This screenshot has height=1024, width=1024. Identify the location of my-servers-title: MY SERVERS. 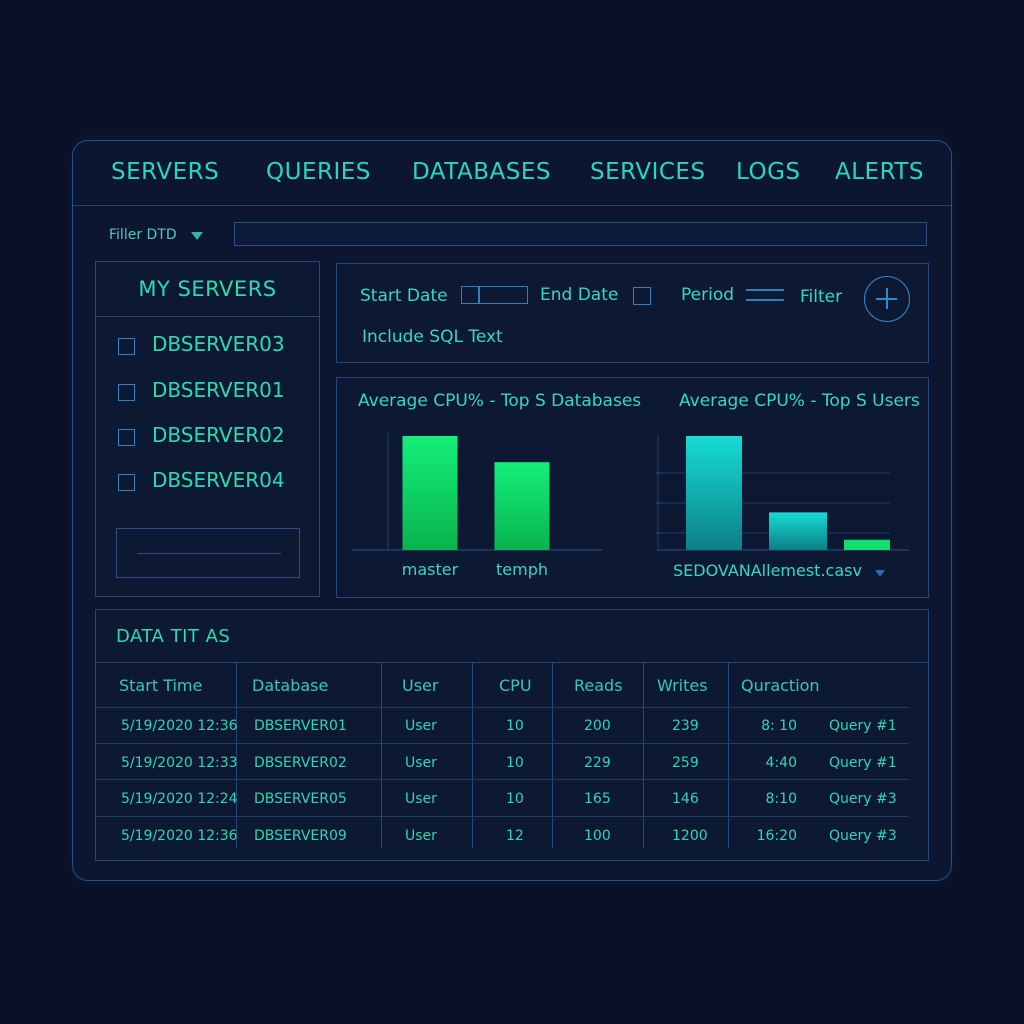
(207, 289).